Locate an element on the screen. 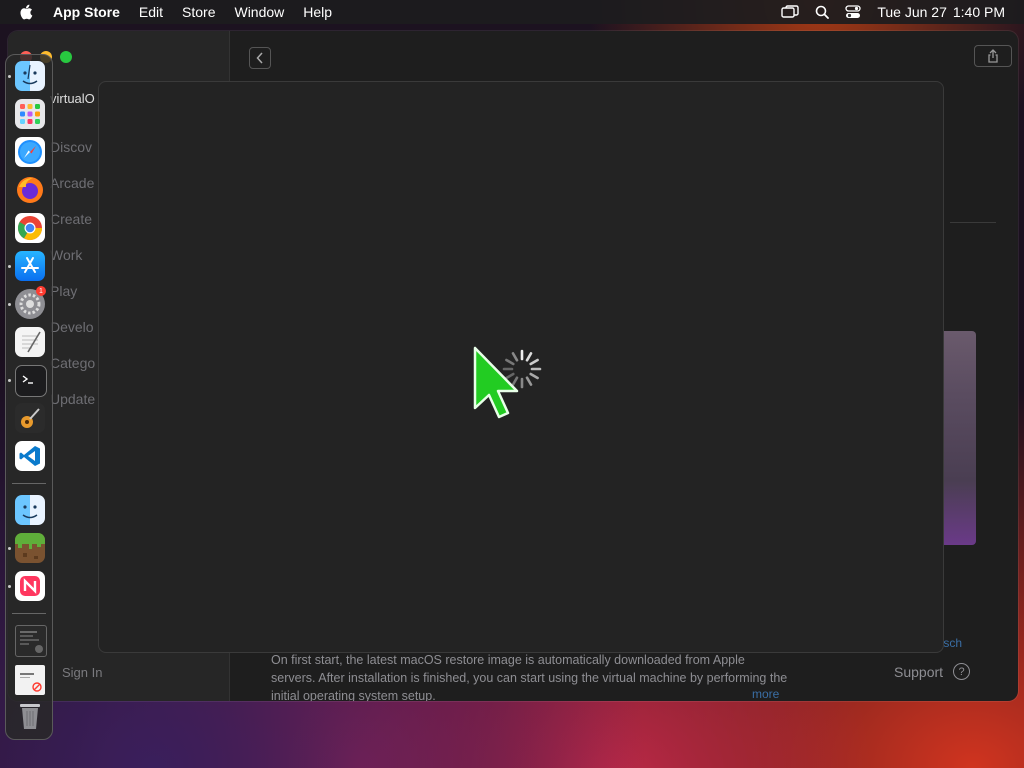 This screenshot has width=1024, height=768. sidebar-item-arcade: Arcade is located at coordinates (72, 183).